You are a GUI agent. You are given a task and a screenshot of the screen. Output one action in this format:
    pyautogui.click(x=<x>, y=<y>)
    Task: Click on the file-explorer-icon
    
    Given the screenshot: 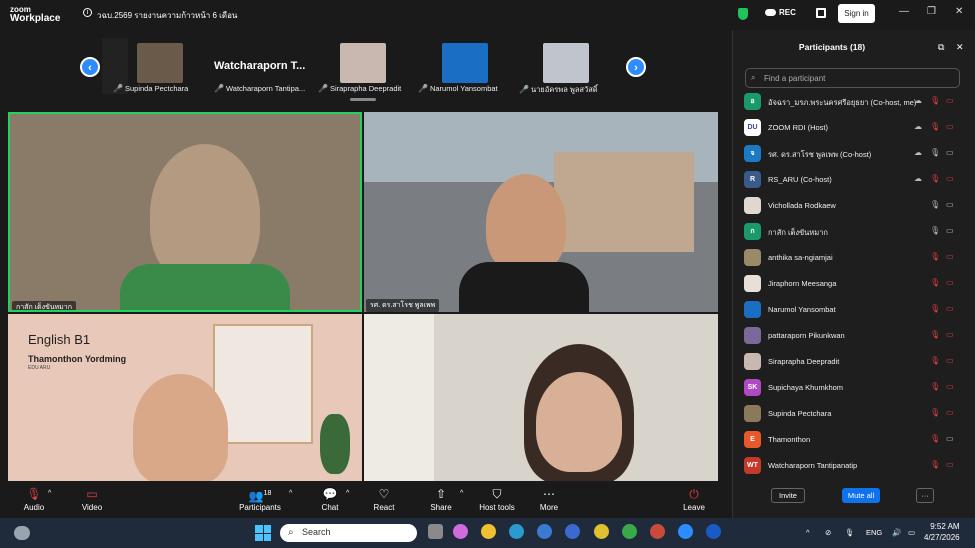 What is the action you would take?
    pyautogui.click(x=488, y=531)
    